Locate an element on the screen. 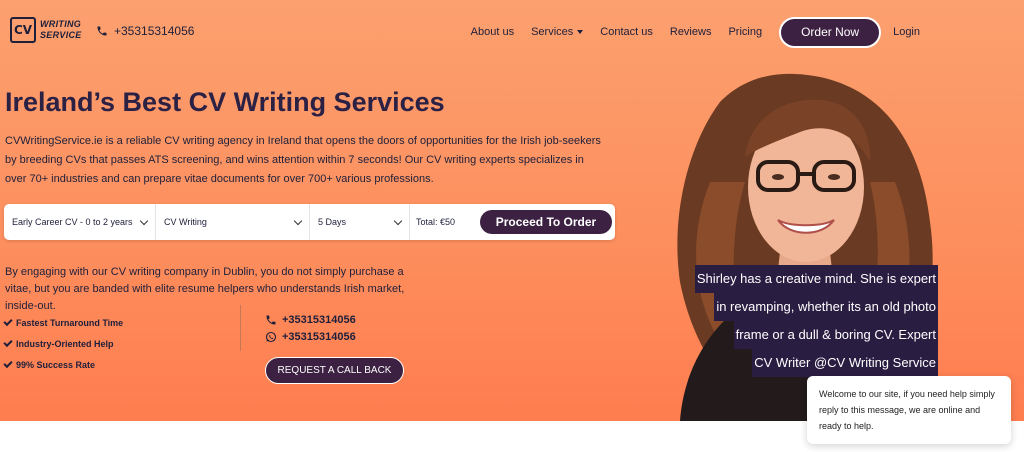 The width and height of the screenshot is (1024, 452). nav-services-label: Services is located at coordinates (552, 32).